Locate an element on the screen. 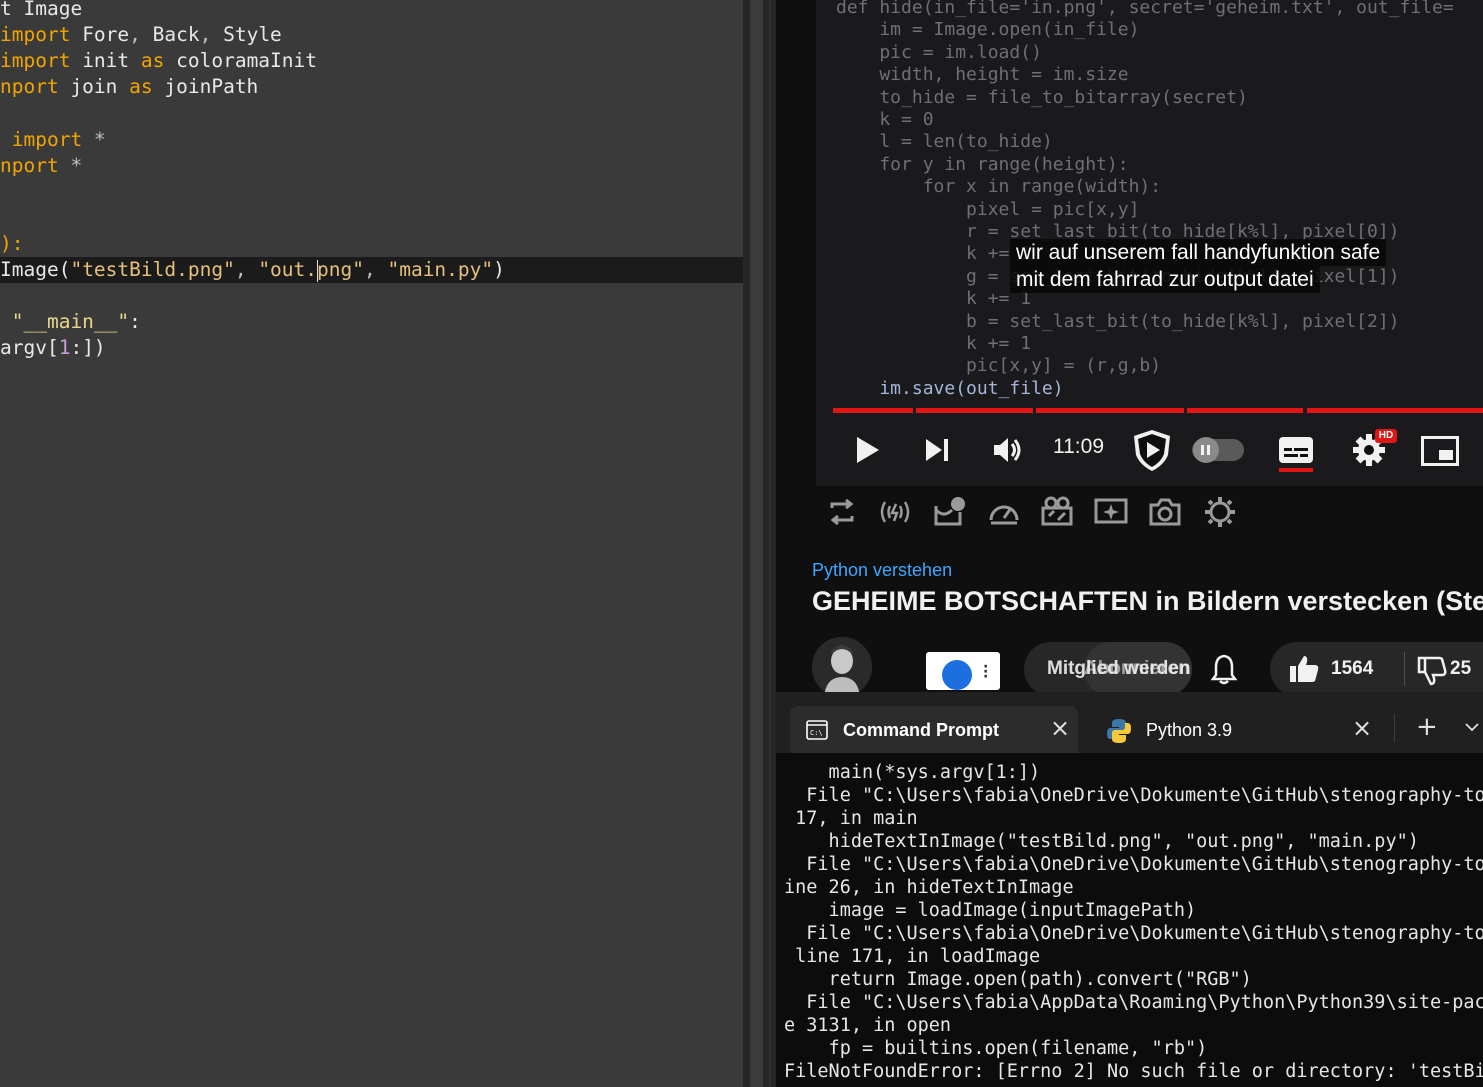 This screenshot has height=1087, width=1483. autoplay-toggle is located at coordinates (1218, 450).